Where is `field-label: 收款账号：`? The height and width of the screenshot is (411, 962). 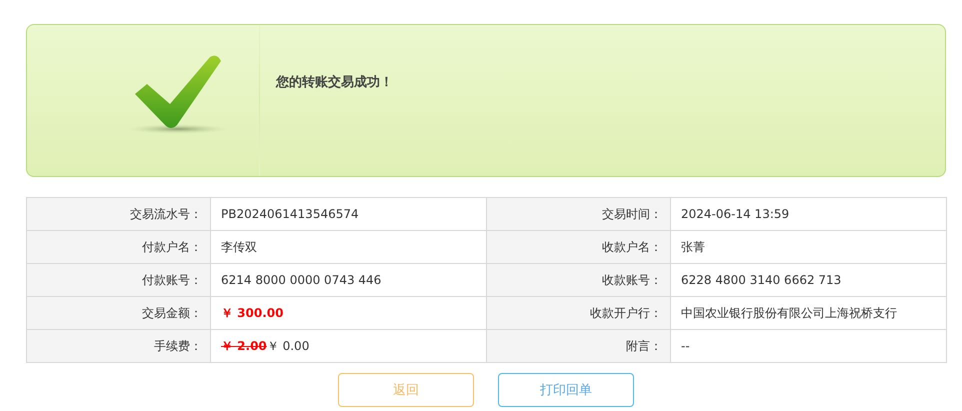
field-label: 收款账号： is located at coordinates (578, 280).